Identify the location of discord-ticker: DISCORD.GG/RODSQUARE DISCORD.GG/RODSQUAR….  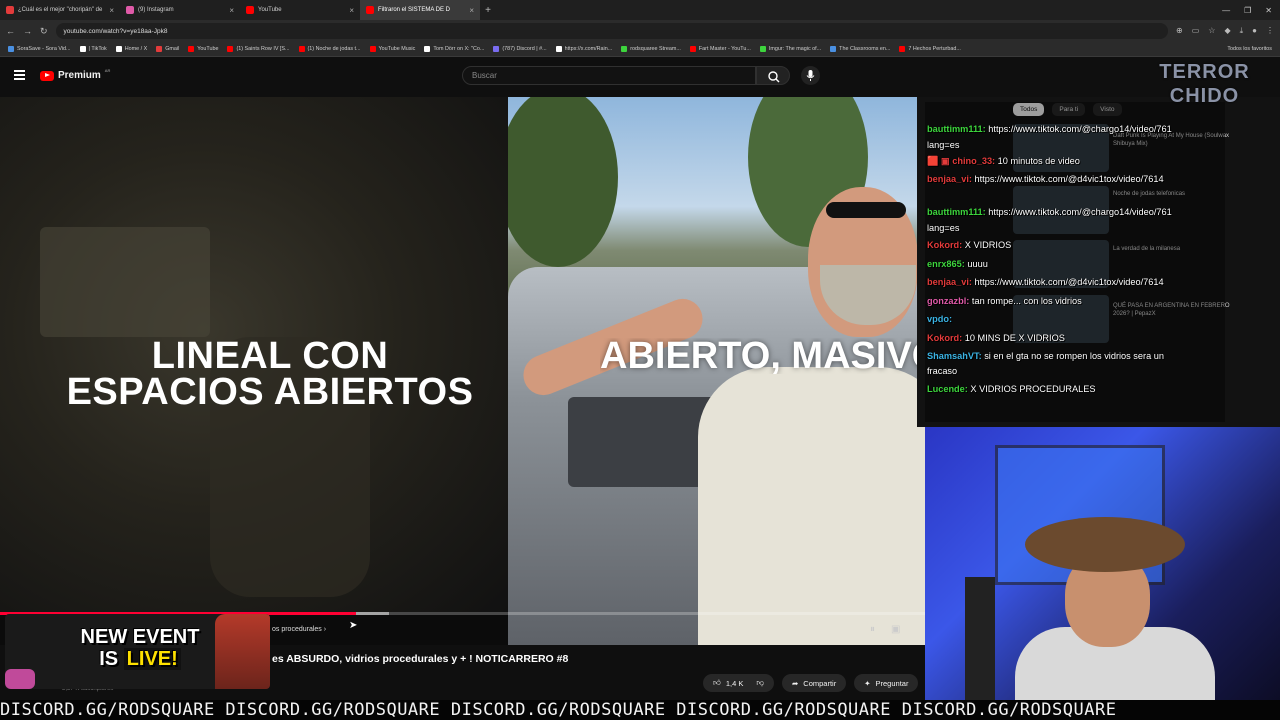
(640, 710).